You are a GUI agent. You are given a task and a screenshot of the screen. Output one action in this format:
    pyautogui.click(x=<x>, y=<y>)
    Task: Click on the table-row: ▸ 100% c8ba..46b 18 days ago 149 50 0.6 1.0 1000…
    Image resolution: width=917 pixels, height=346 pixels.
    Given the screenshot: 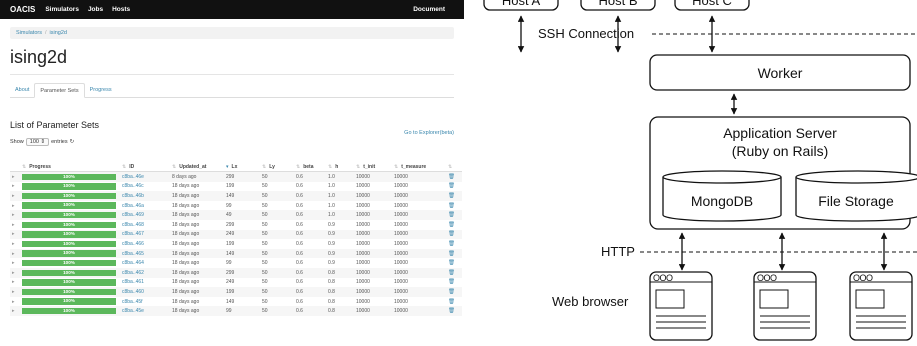 What is the action you would take?
    pyautogui.click(x=236, y=196)
    